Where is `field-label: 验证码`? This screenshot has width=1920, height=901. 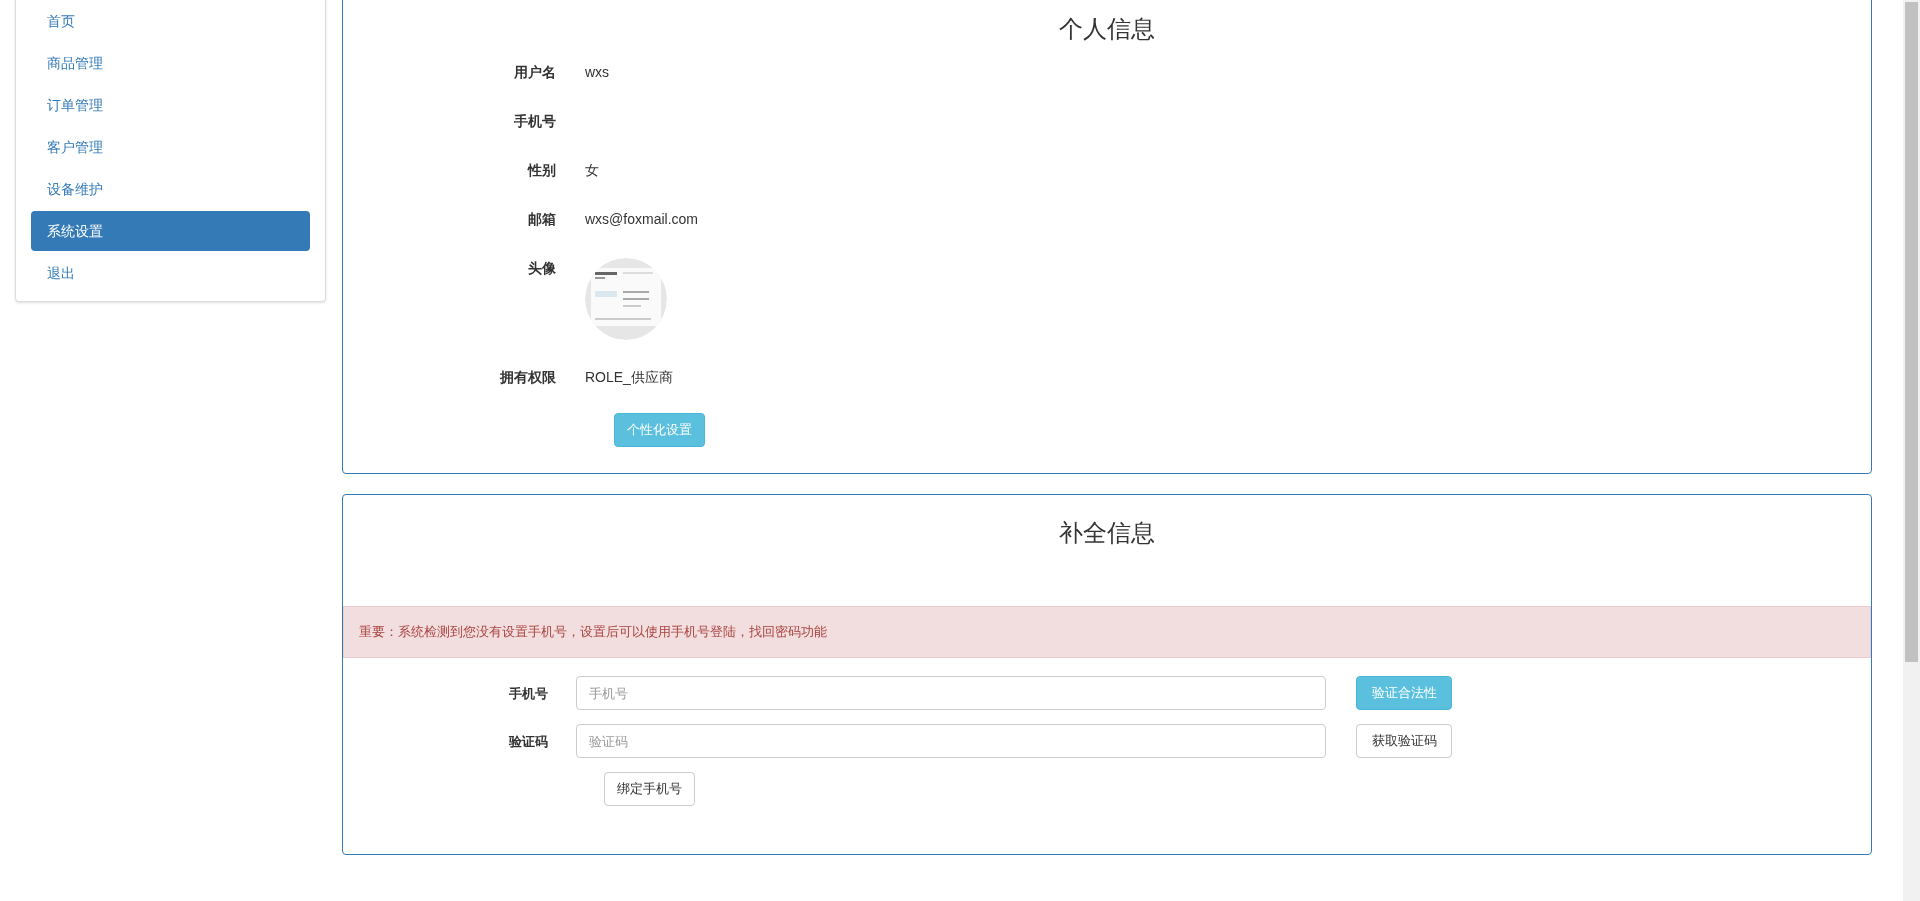 field-label: 验证码 is located at coordinates (528, 741).